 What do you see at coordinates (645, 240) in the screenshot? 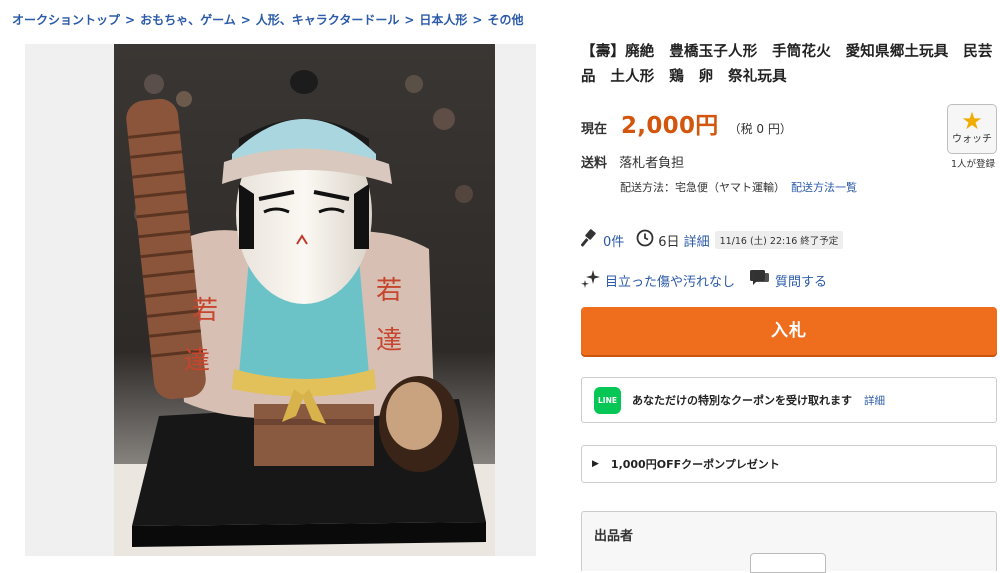
I see `clock-icon` at bounding box center [645, 240].